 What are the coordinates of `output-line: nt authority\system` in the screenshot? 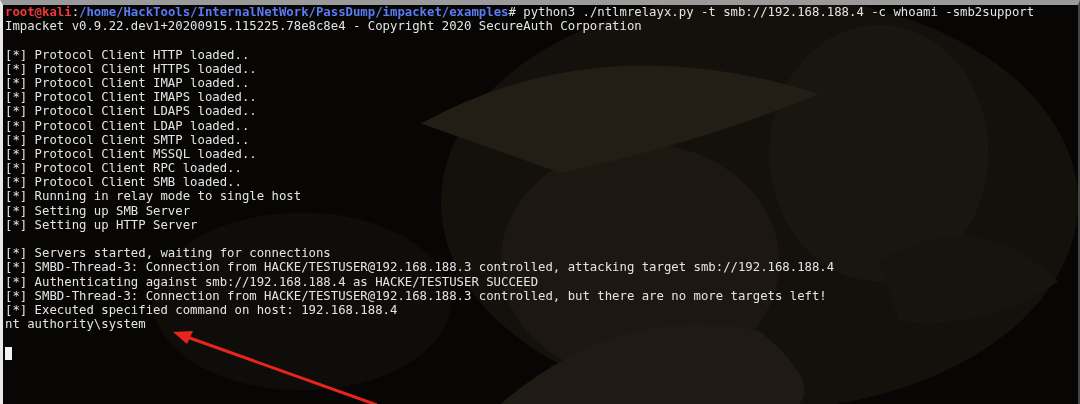 It's located at (75, 324).